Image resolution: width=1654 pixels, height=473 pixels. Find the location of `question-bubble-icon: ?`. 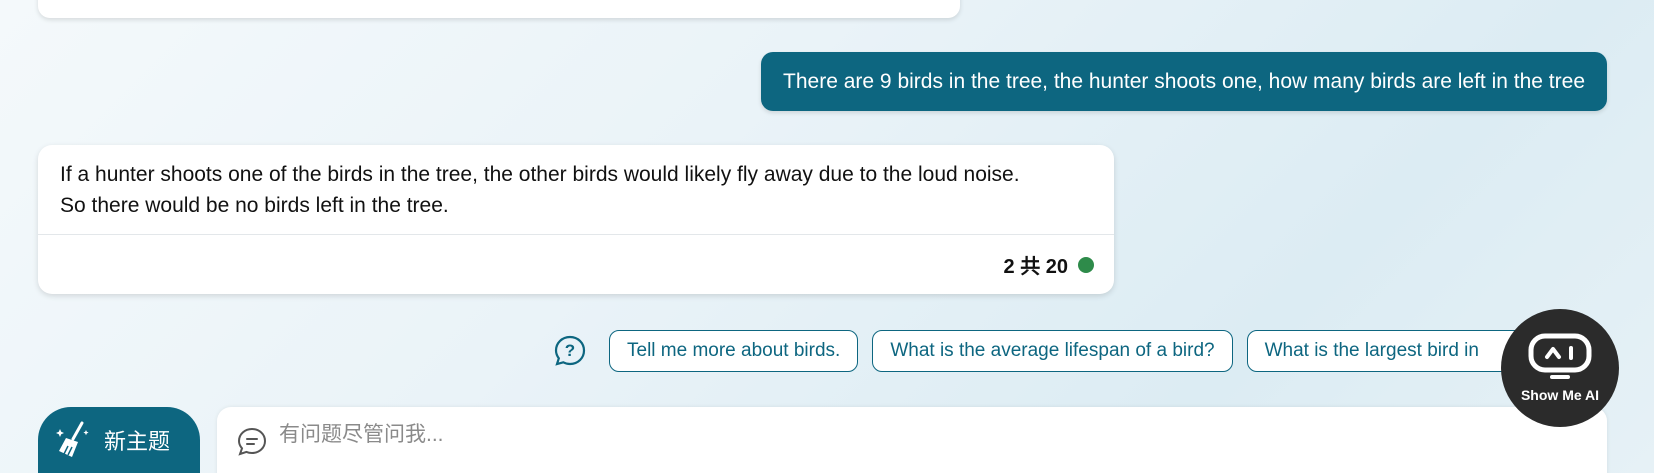

question-bubble-icon: ? is located at coordinates (570, 350).